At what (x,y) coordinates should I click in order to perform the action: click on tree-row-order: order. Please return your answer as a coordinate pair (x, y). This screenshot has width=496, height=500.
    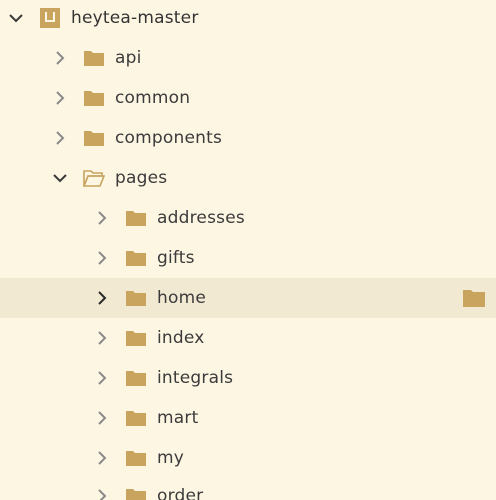
    Looking at the image, I should click on (248, 488).